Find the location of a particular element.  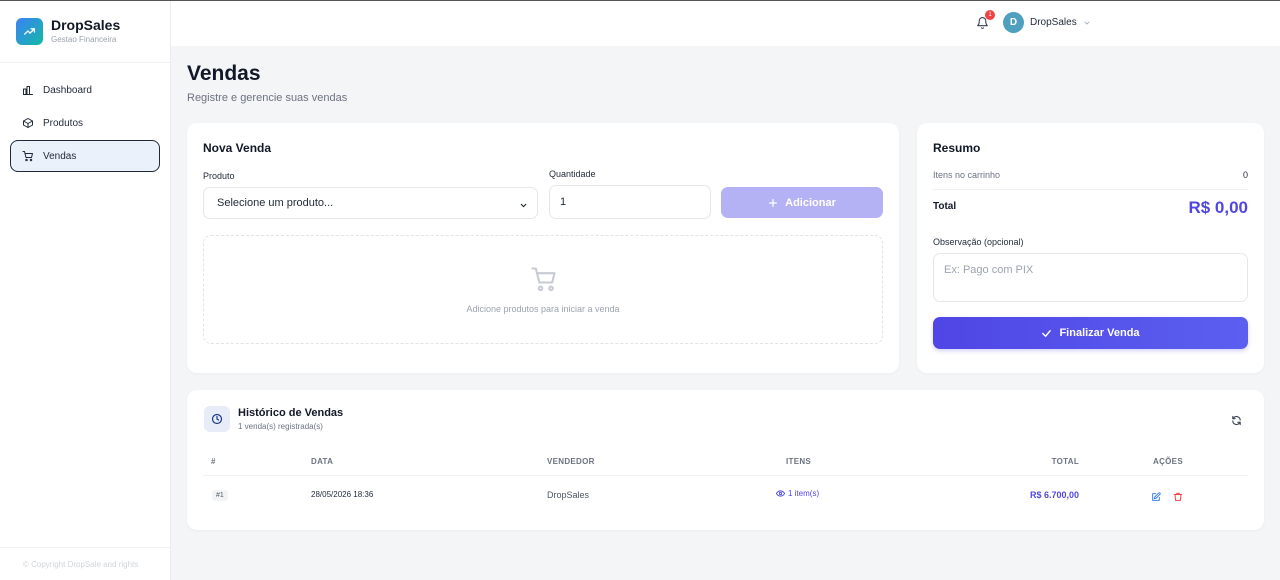

clock-icon is located at coordinates (217, 419).